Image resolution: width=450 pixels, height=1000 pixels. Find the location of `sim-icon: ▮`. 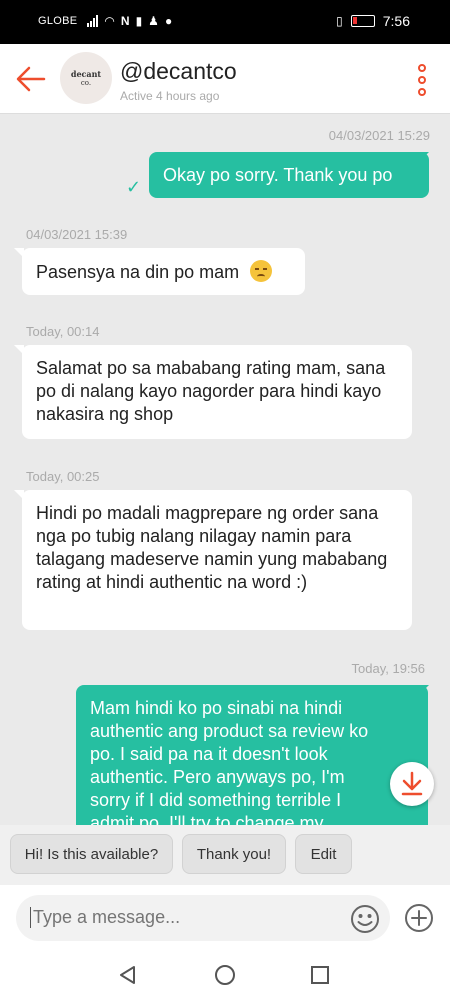

sim-icon: ▮ is located at coordinates (139, 21).